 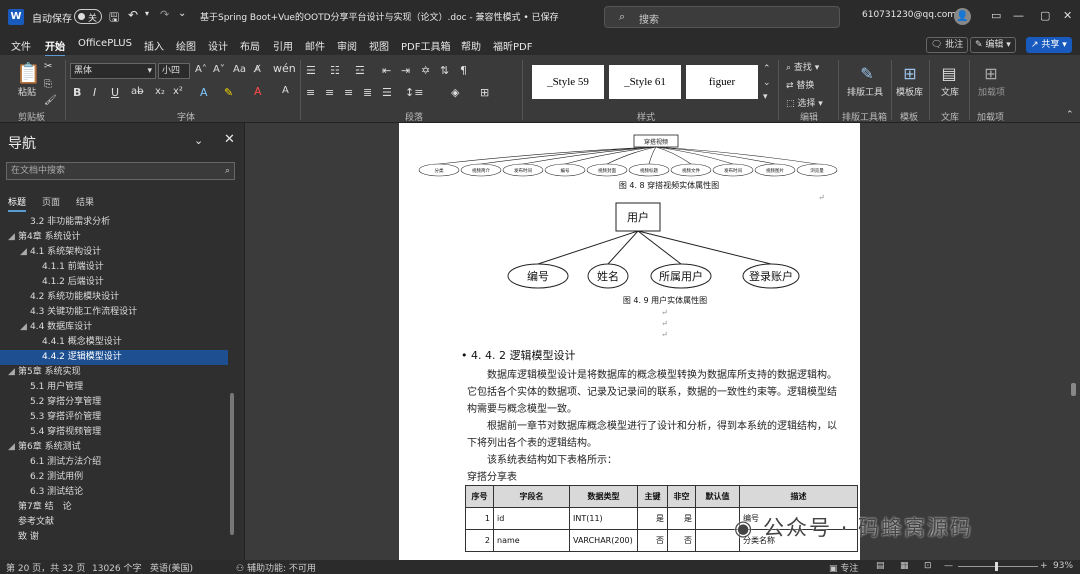 I want to click on text-effects-icon: A, so click(x=204, y=92).